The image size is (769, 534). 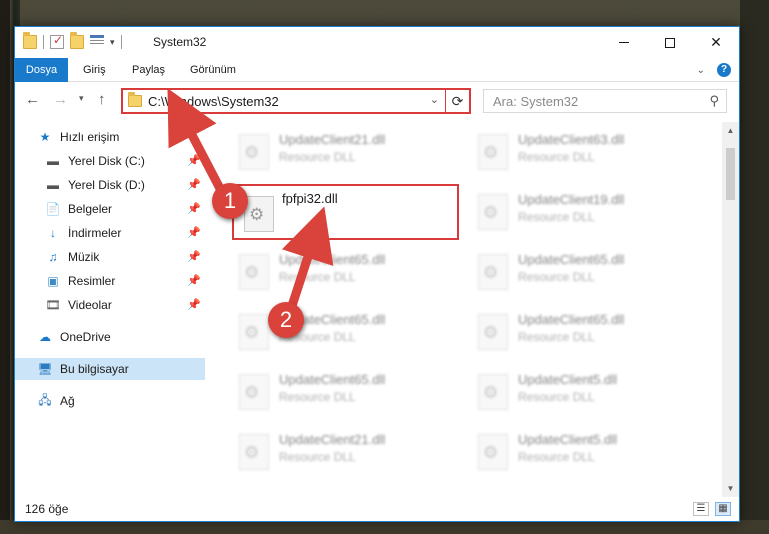 What do you see at coordinates (286, 320) in the screenshot?
I see `step-2-badge: 2` at bounding box center [286, 320].